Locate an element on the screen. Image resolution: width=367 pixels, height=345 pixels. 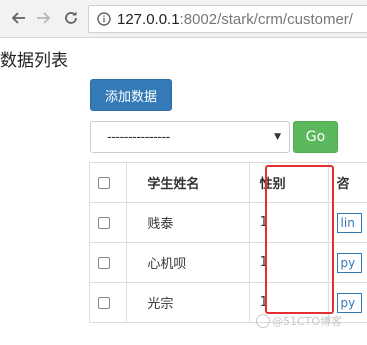
filter-select: --------------- ▼ is located at coordinates (190, 137).